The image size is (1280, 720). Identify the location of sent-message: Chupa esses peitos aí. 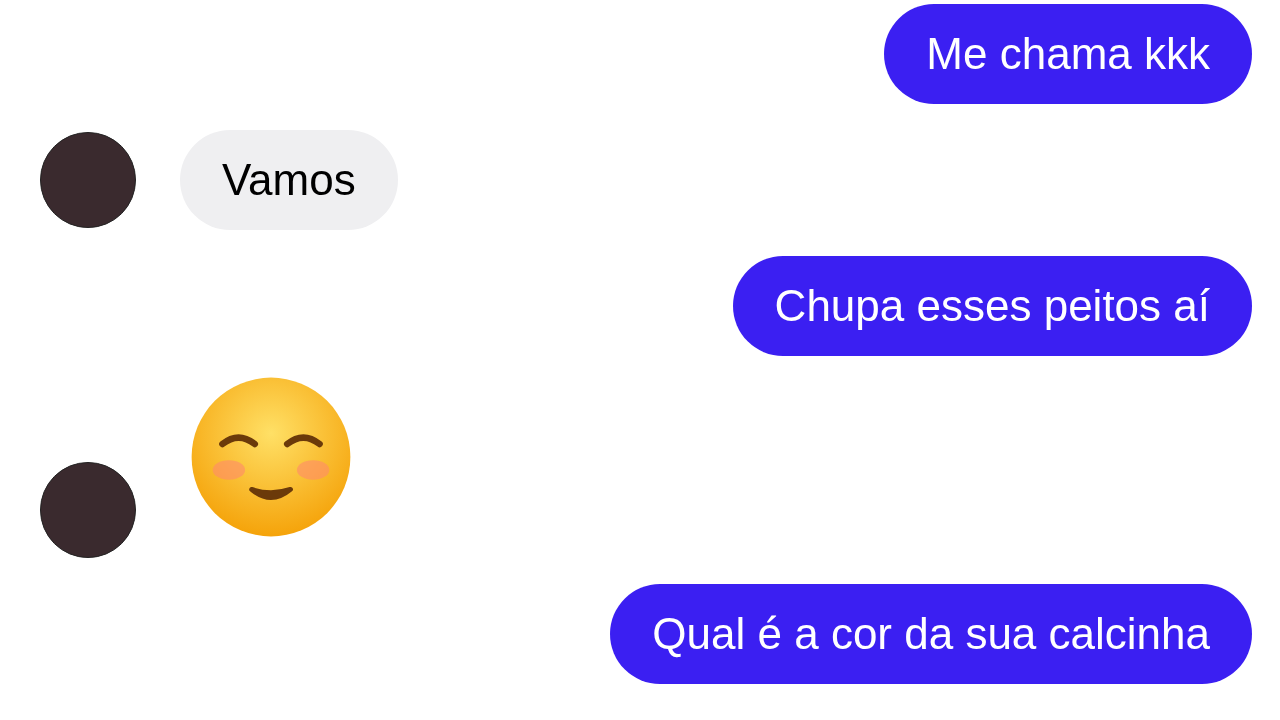
(992, 306).